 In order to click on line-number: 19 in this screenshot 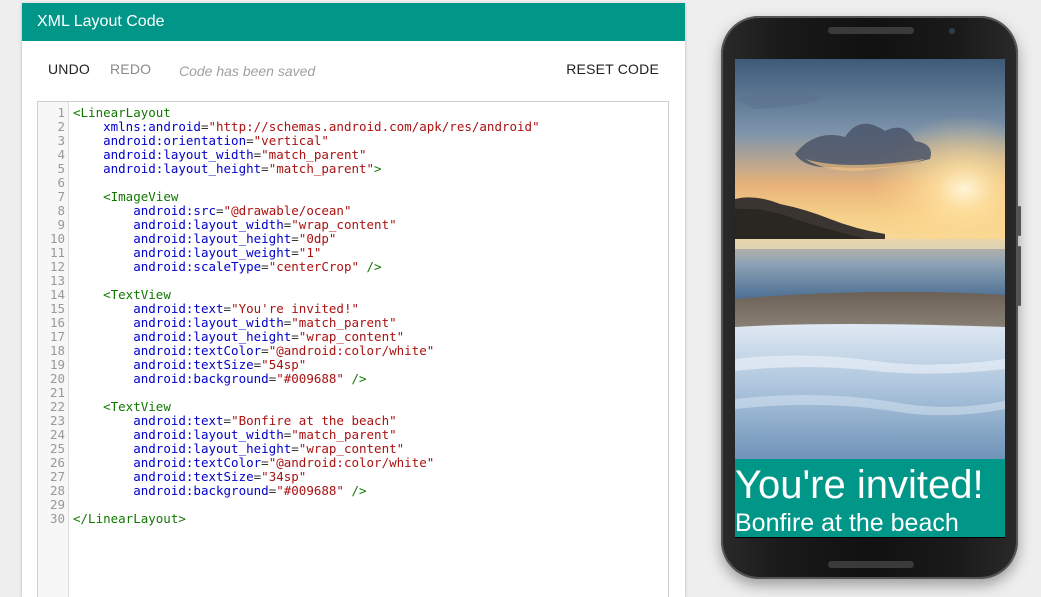, I will do `click(57, 364)`.